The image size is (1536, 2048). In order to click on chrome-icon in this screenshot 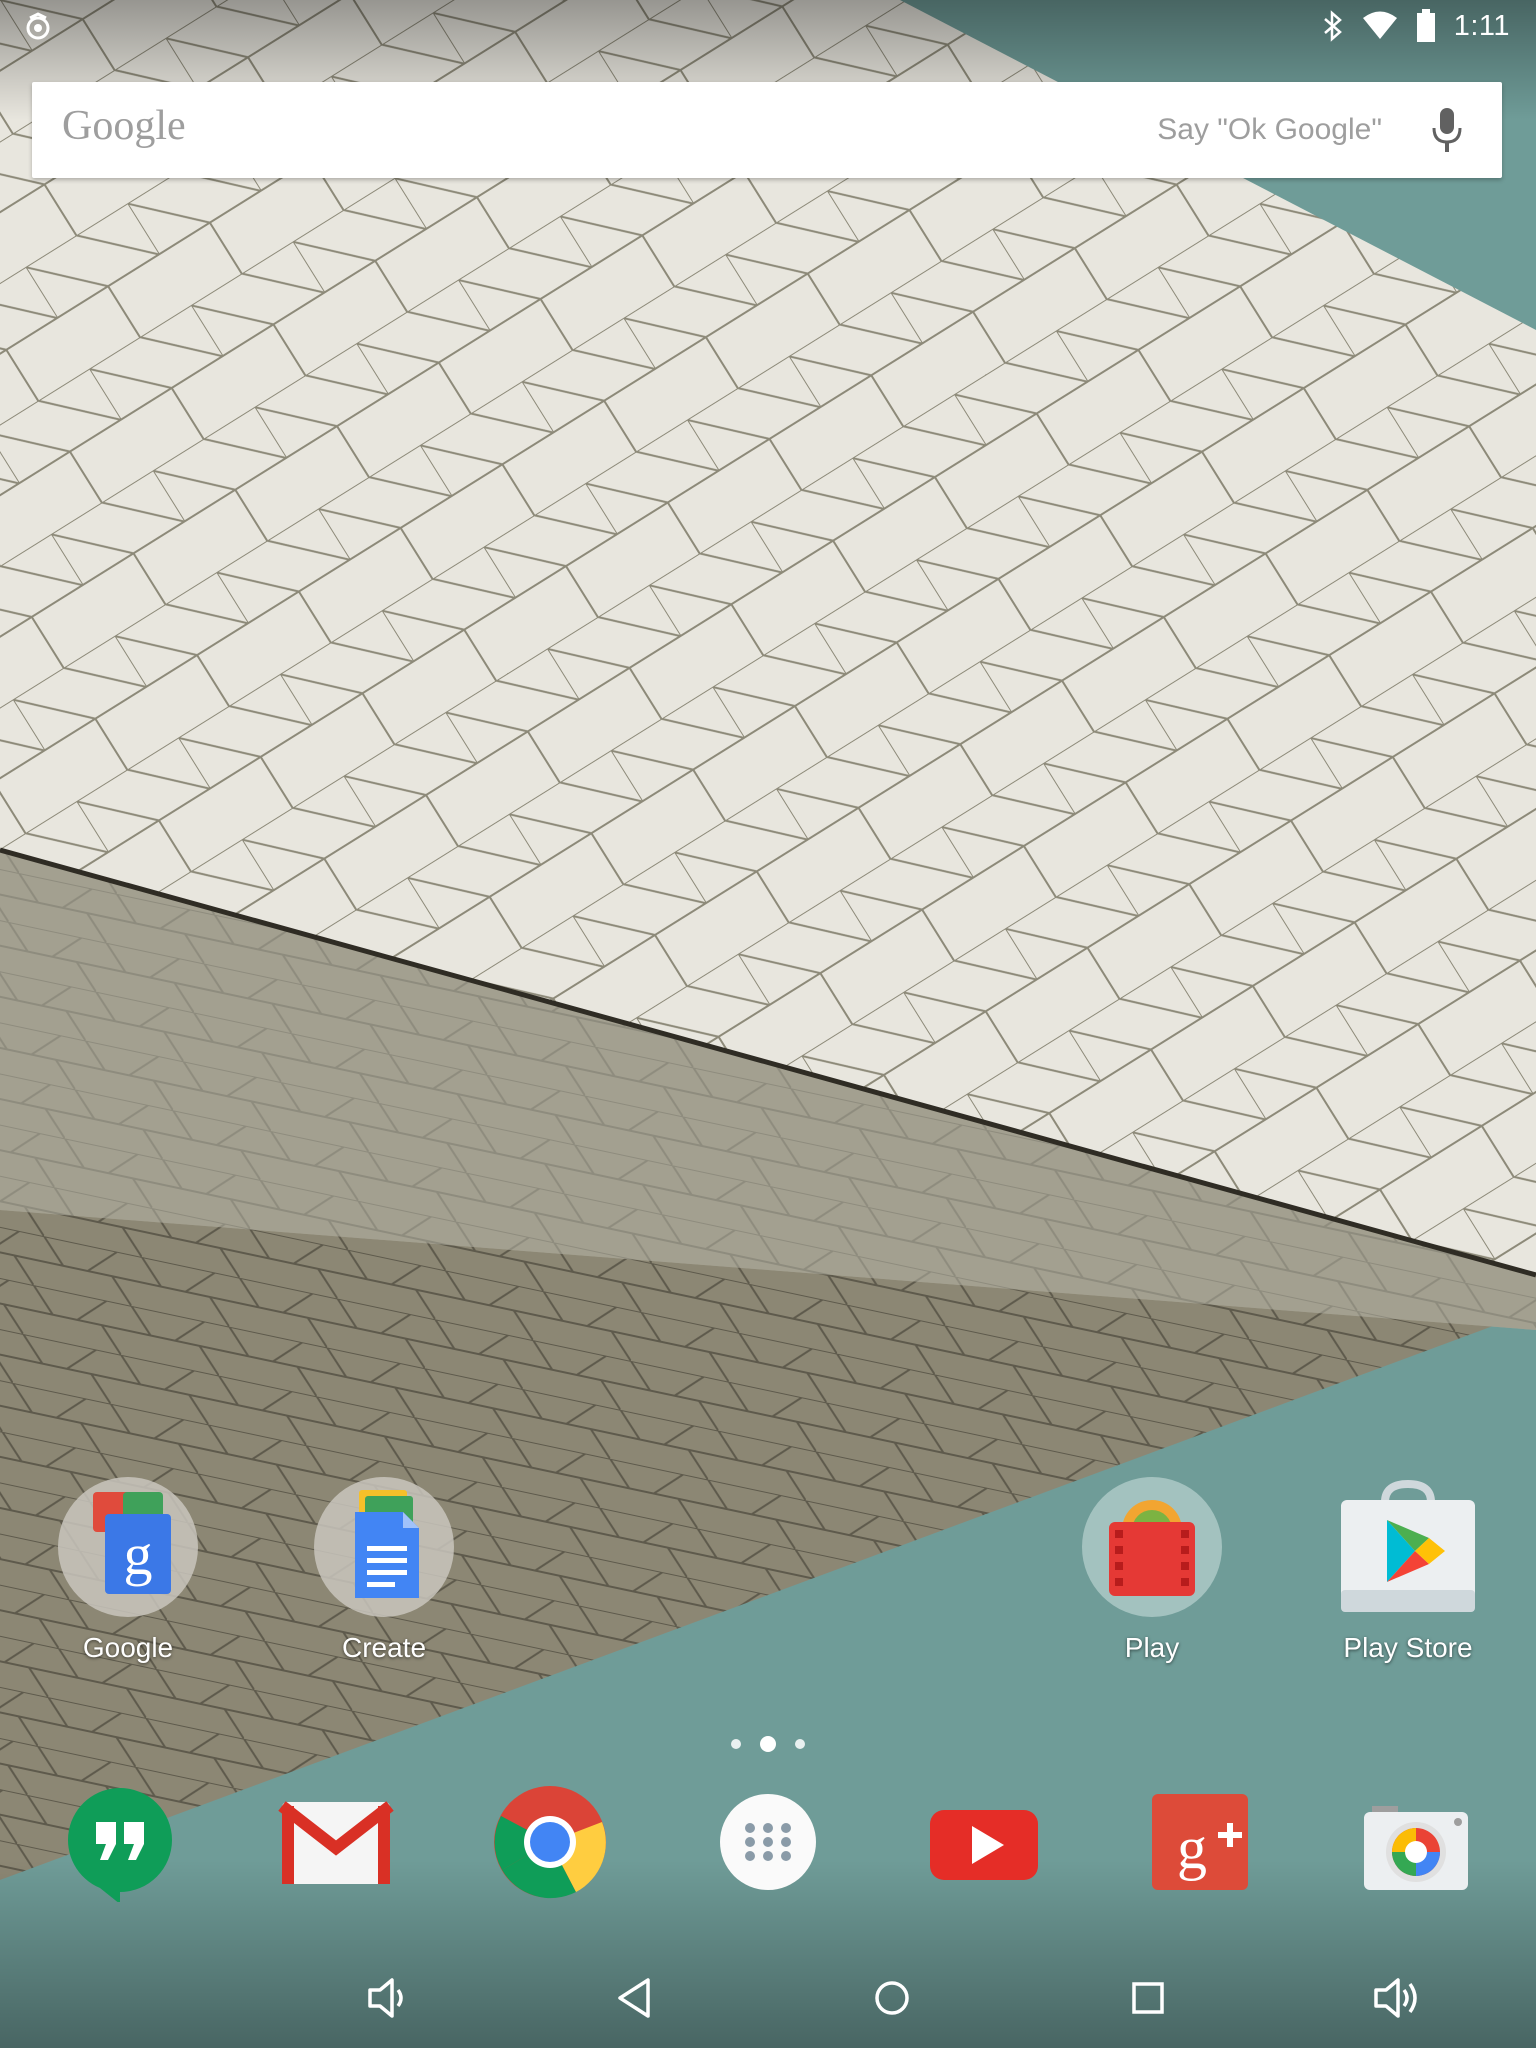, I will do `click(550, 1842)`.